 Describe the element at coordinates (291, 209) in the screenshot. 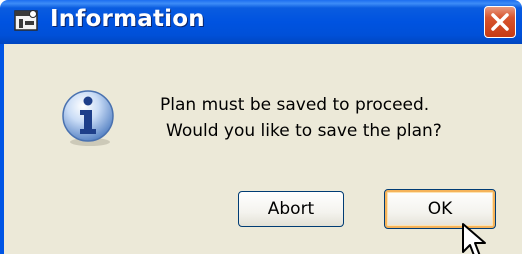

I see `abort-button: Abort` at that location.